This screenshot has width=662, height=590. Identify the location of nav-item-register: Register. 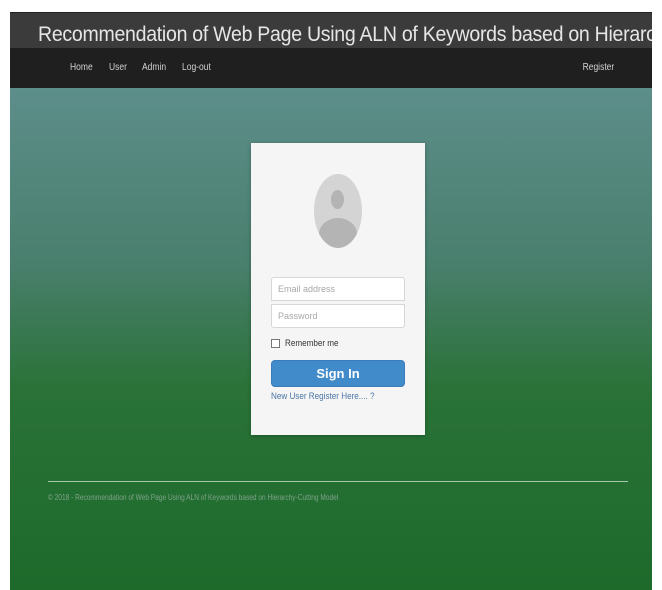
(598, 67).